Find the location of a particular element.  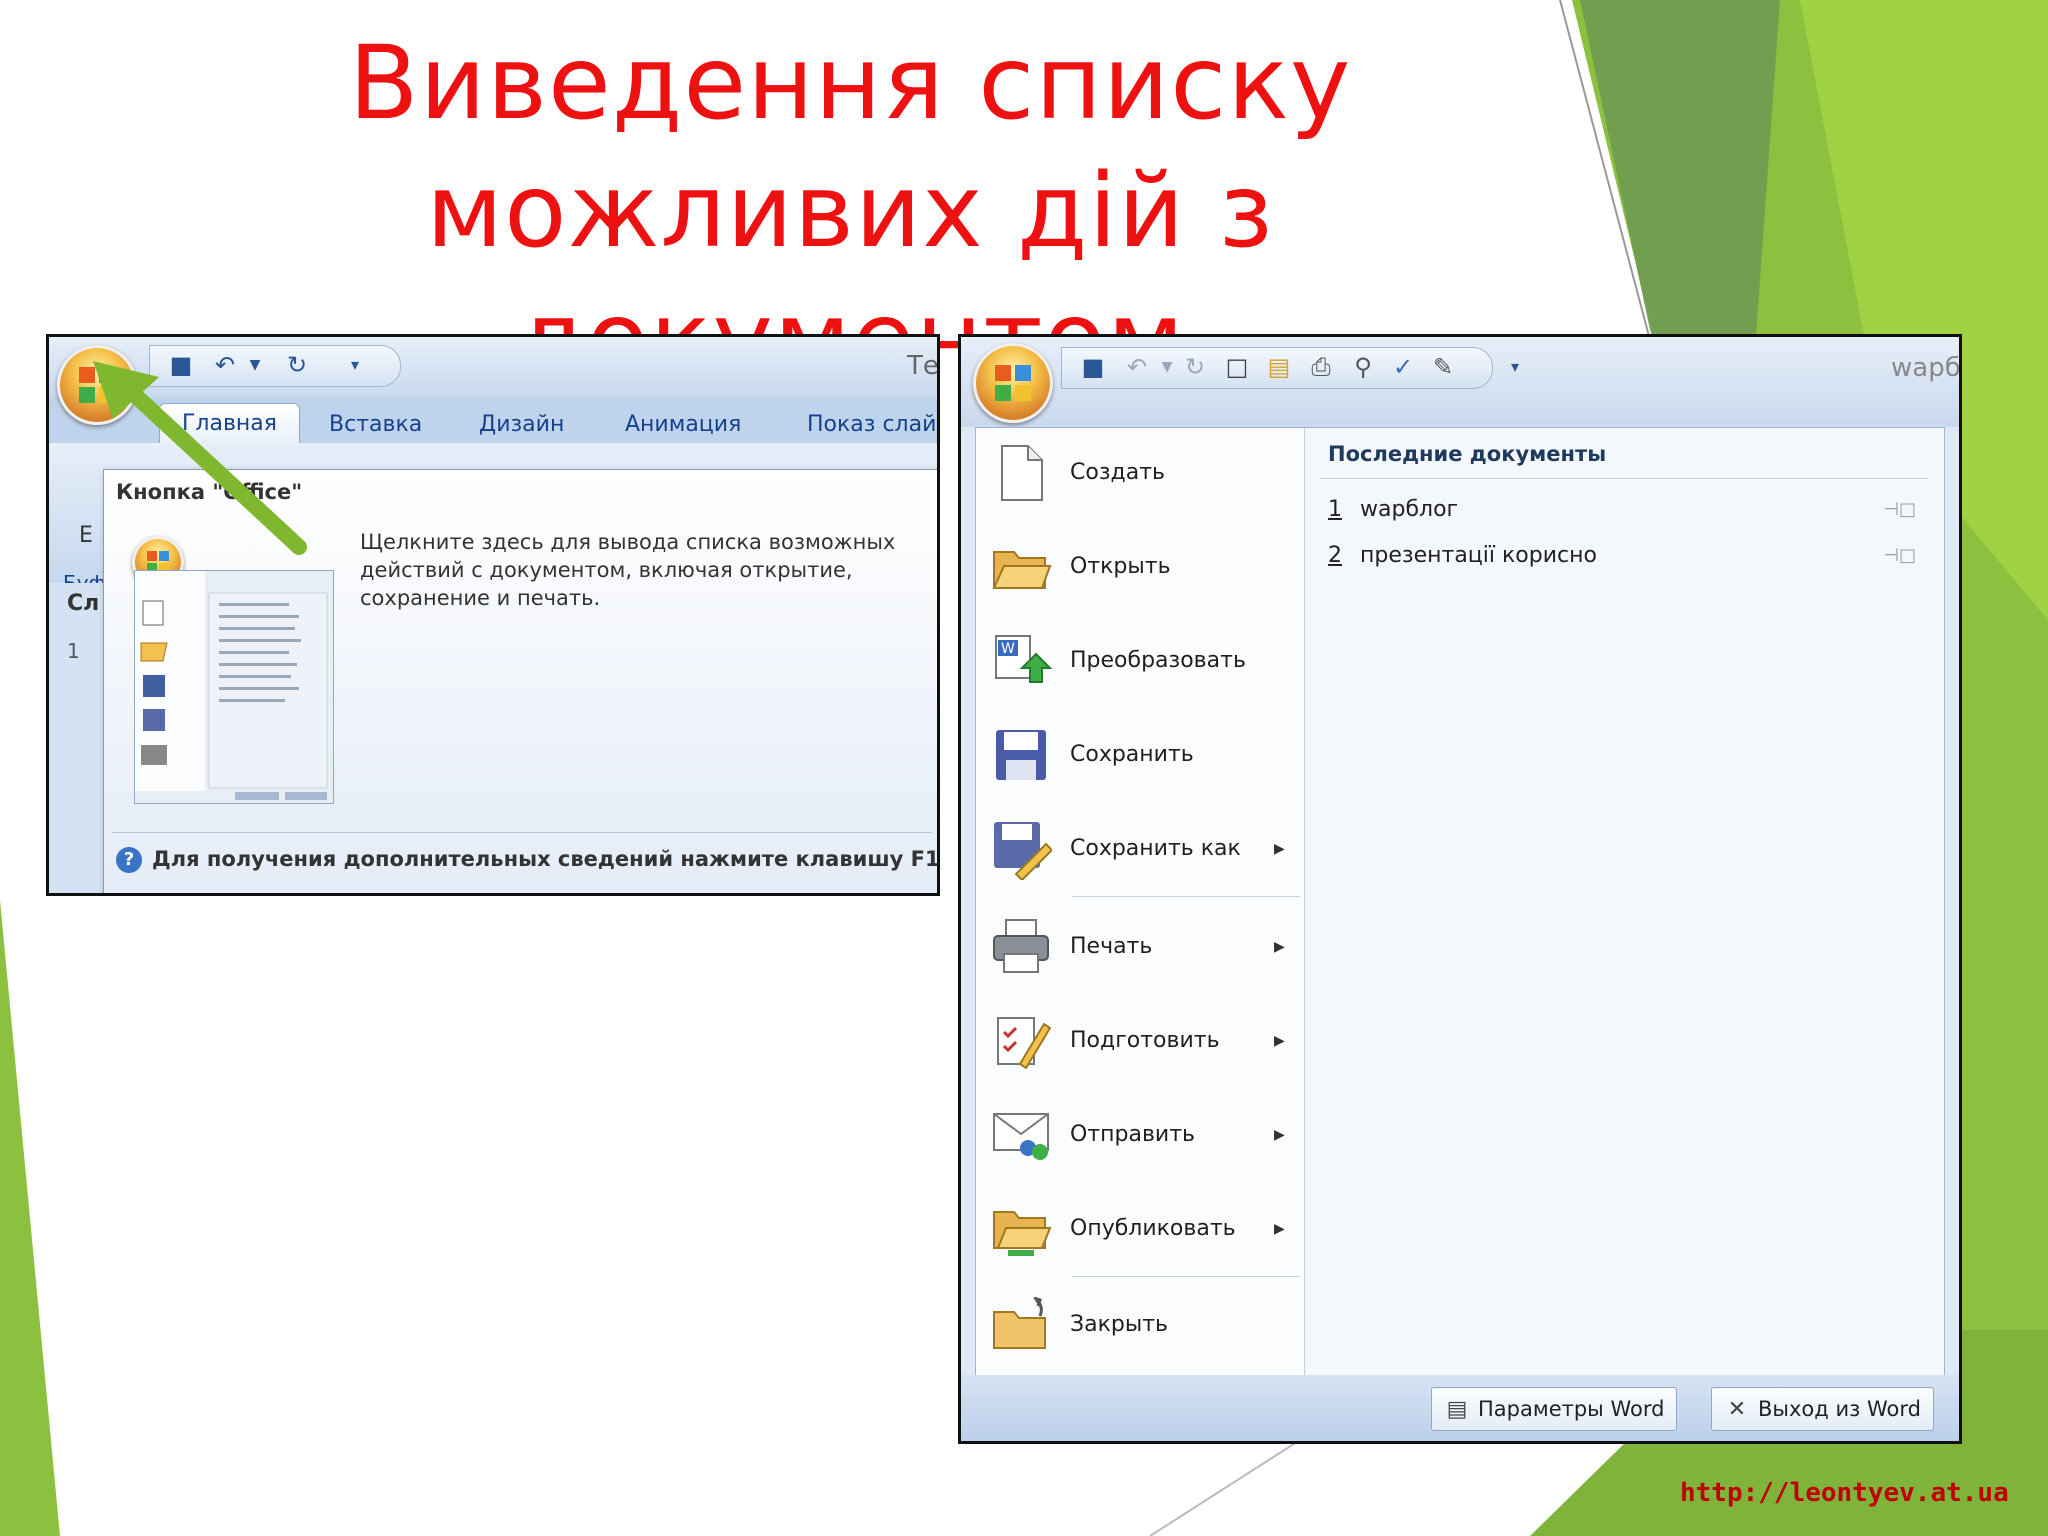

recent-document-item: 1 wapблог ⊣□ is located at coordinates (1628, 510).